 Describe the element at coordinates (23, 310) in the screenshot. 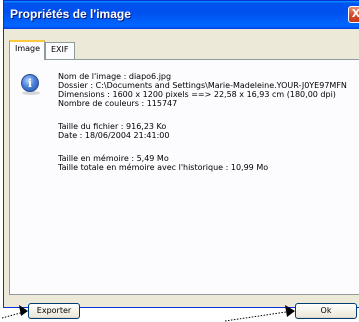

I see `arrow-left-icon` at that location.